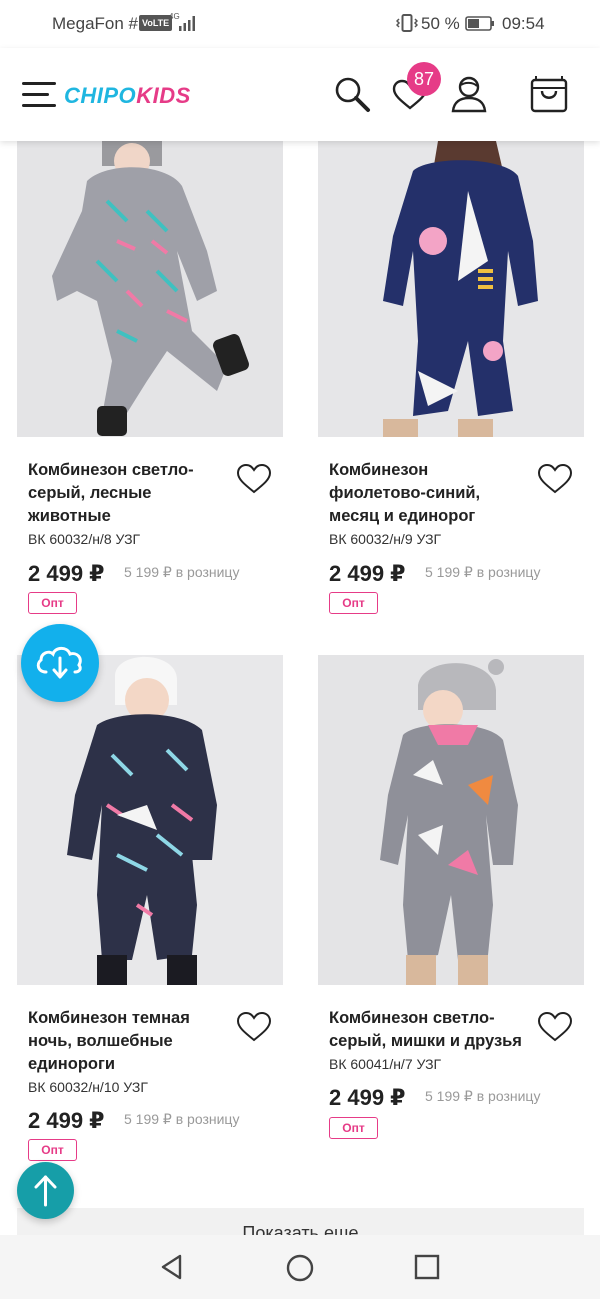 This screenshot has width=600, height=1299. Describe the element at coordinates (300, 24) in the screenshot. I see `status-bar: MegaFon #1 VoLTE 4G 50 % 09:54` at that location.